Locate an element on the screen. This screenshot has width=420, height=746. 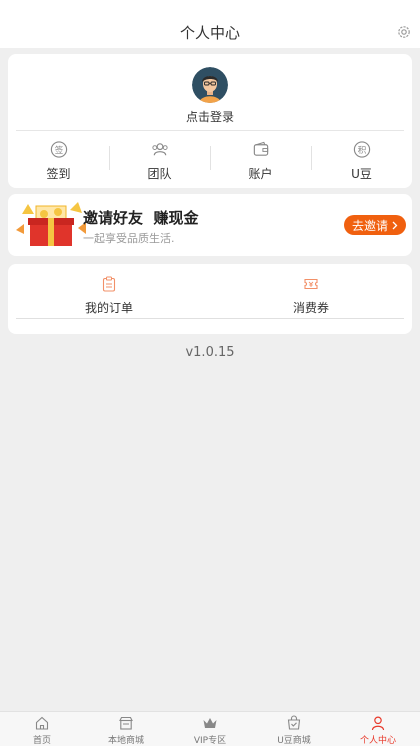
tab-label: VIP专区 is located at coordinates (210, 741).